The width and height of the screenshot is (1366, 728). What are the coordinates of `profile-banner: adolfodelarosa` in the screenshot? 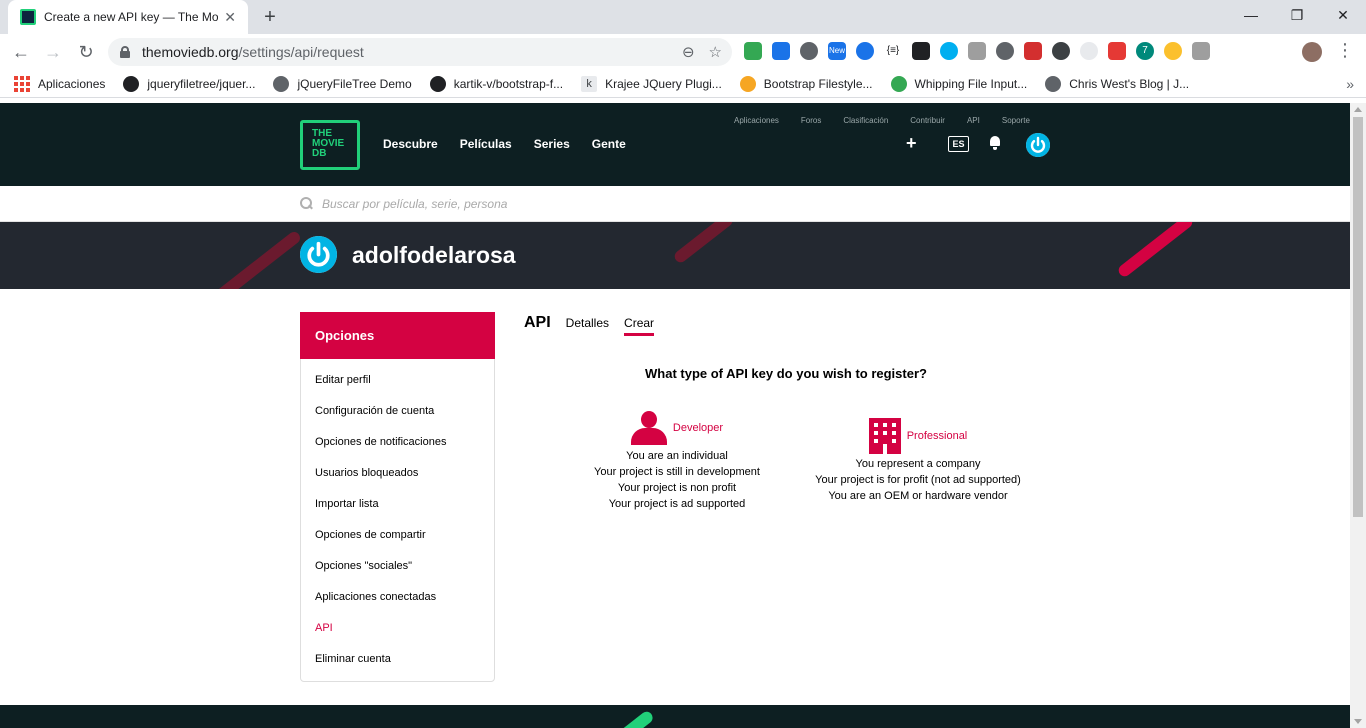 It's located at (675, 255).